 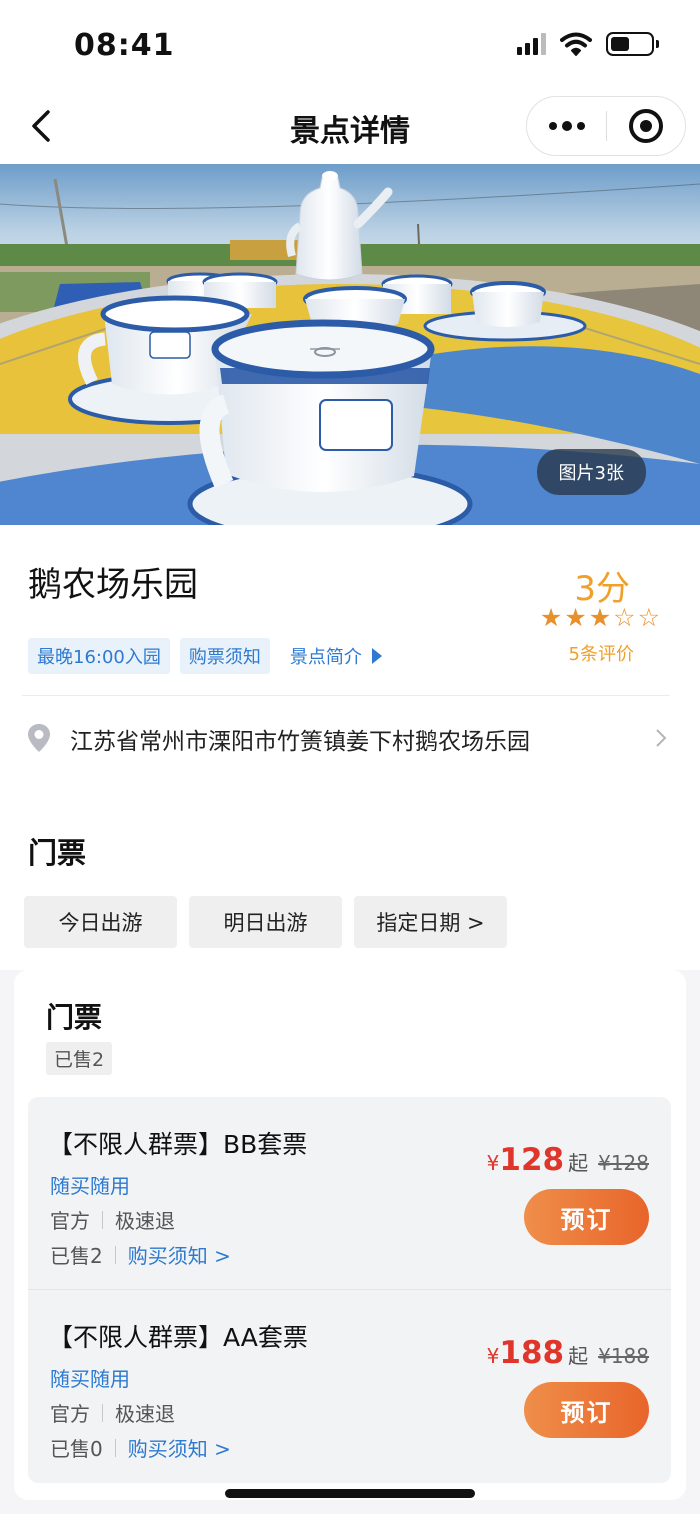 I want to click on date-tab-today: 今日出游, so click(x=100, y=922).